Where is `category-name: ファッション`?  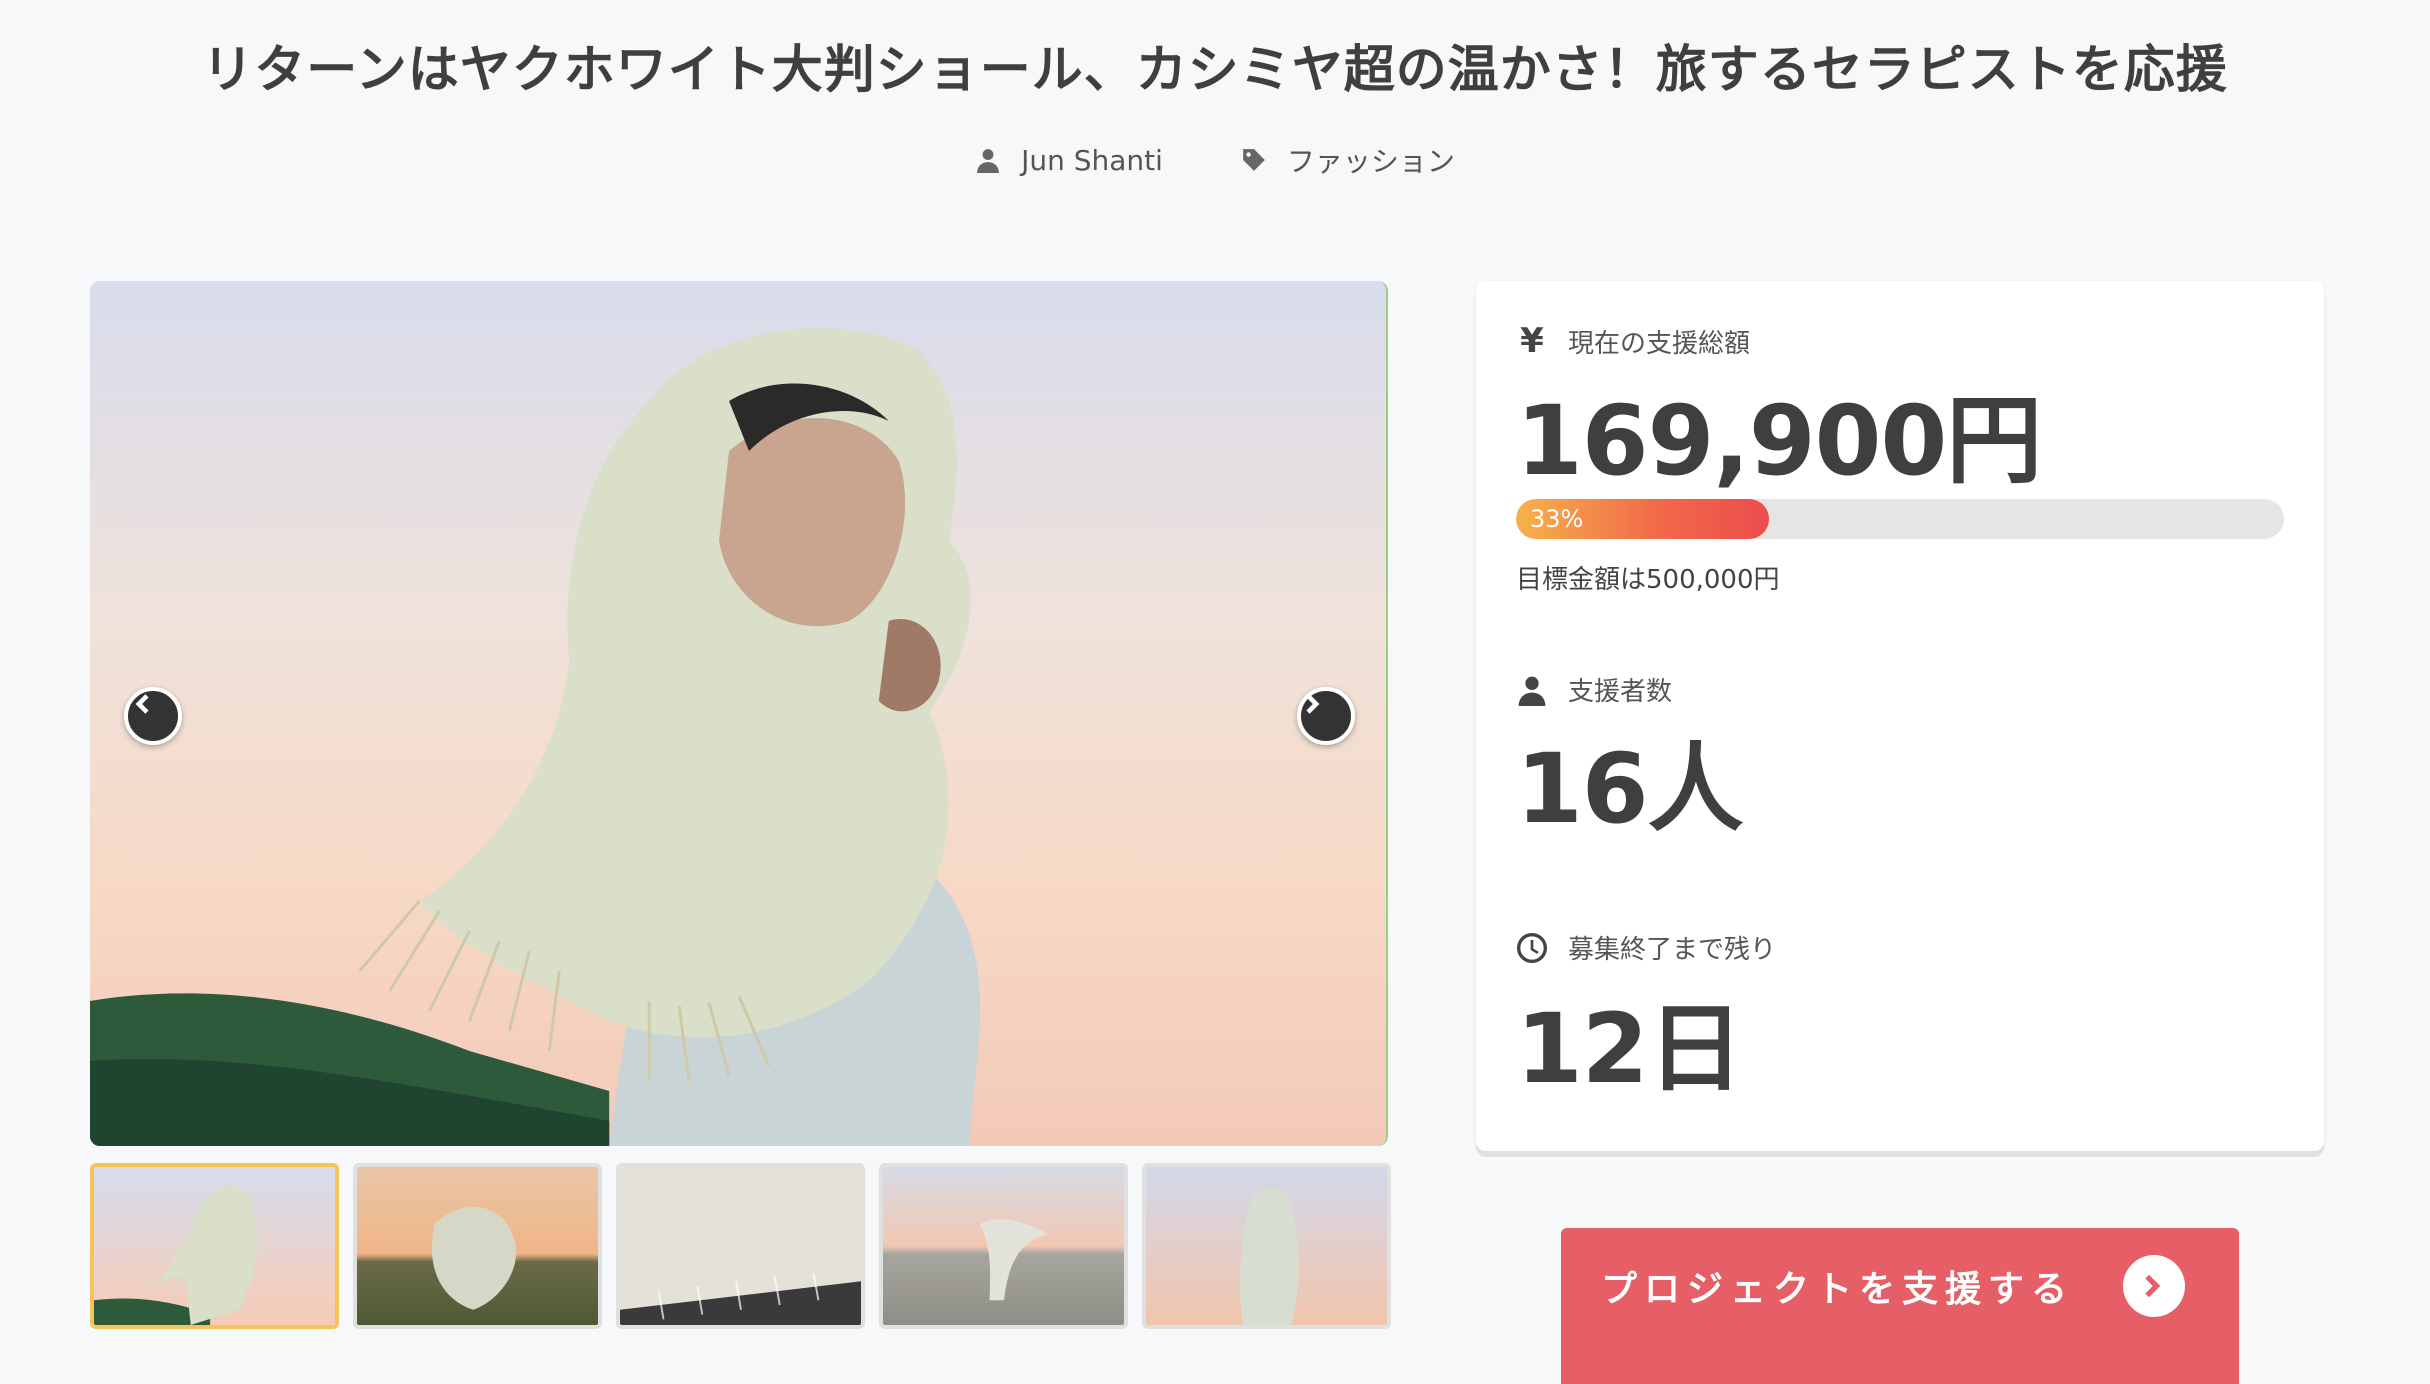 category-name: ファッション is located at coordinates (1370, 161).